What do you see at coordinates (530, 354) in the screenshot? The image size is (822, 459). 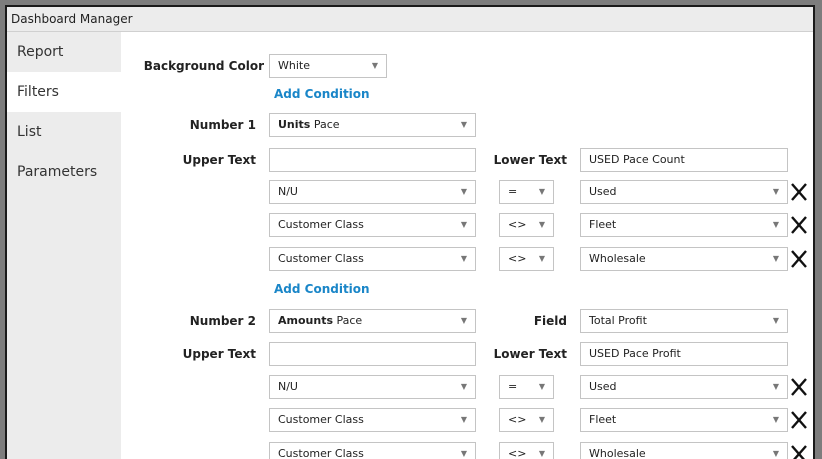 I see `number2-lower-text-label: Lower Text` at bounding box center [530, 354].